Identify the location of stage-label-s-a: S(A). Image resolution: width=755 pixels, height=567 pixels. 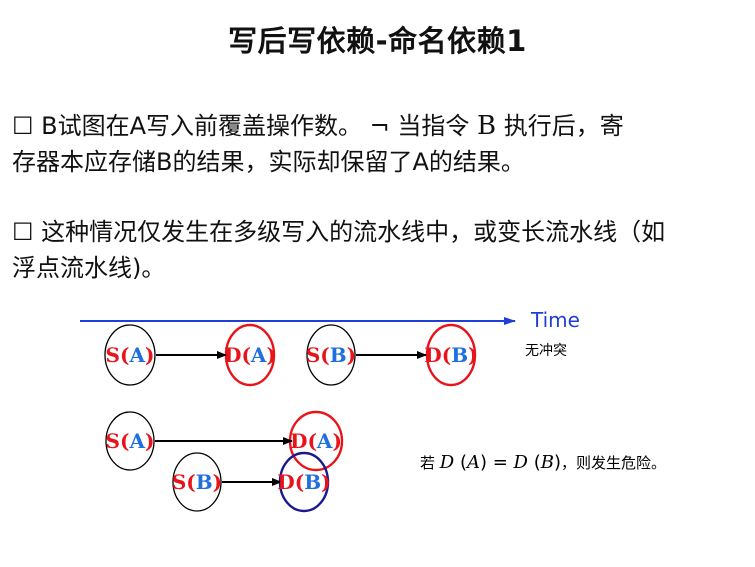
(130, 355).